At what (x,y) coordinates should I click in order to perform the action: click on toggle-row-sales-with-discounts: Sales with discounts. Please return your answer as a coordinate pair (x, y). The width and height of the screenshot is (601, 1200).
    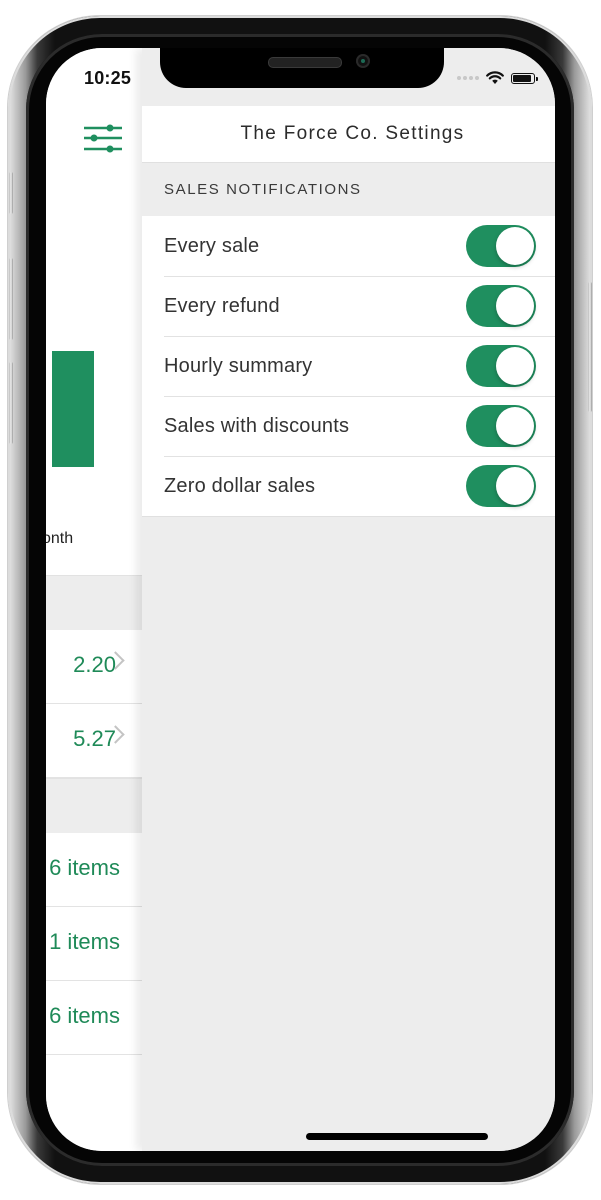
    Looking at the image, I should click on (348, 426).